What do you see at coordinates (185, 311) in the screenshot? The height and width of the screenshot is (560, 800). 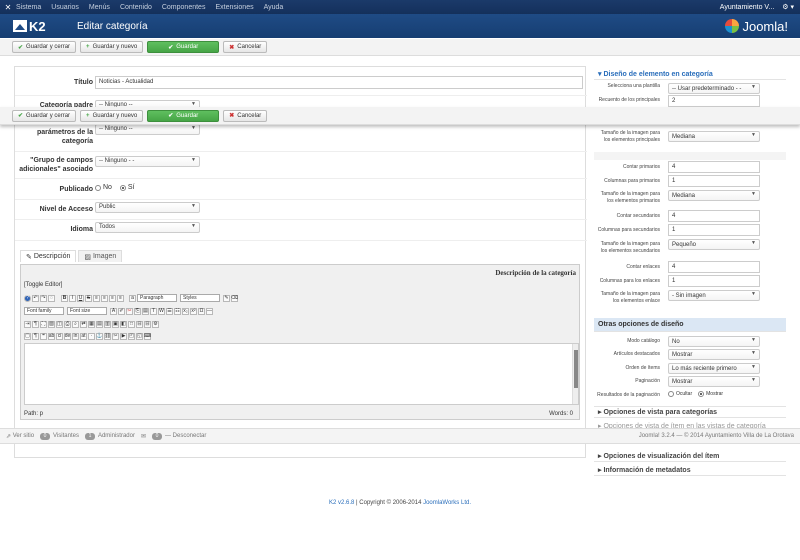 I see `subscript-icon: x₂` at bounding box center [185, 311].